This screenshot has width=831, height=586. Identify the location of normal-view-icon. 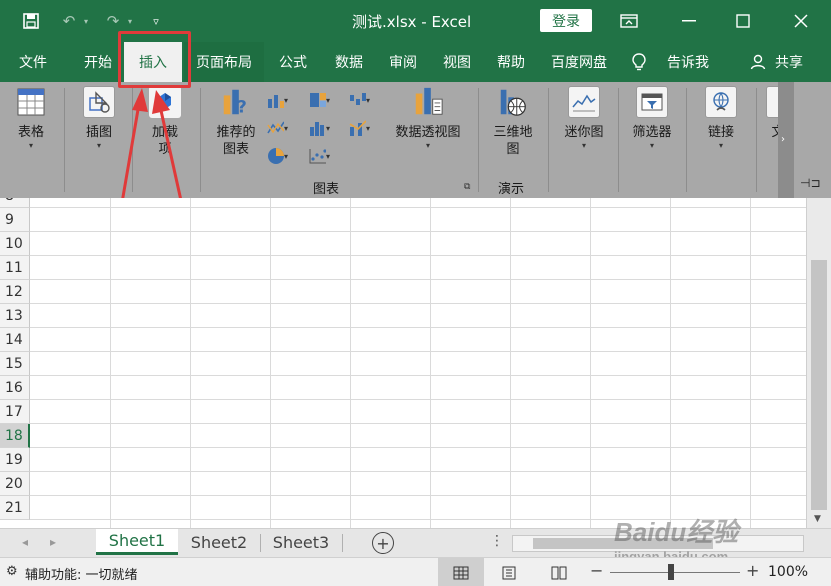
(461, 572).